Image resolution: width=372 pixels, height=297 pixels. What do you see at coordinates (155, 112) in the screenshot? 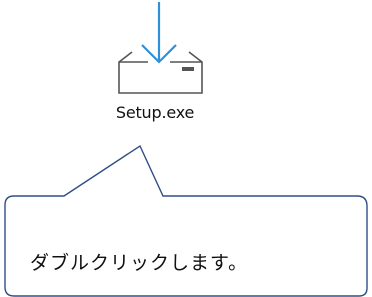
I see `file-name-label: Setup.exe` at bounding box center [155, 112].